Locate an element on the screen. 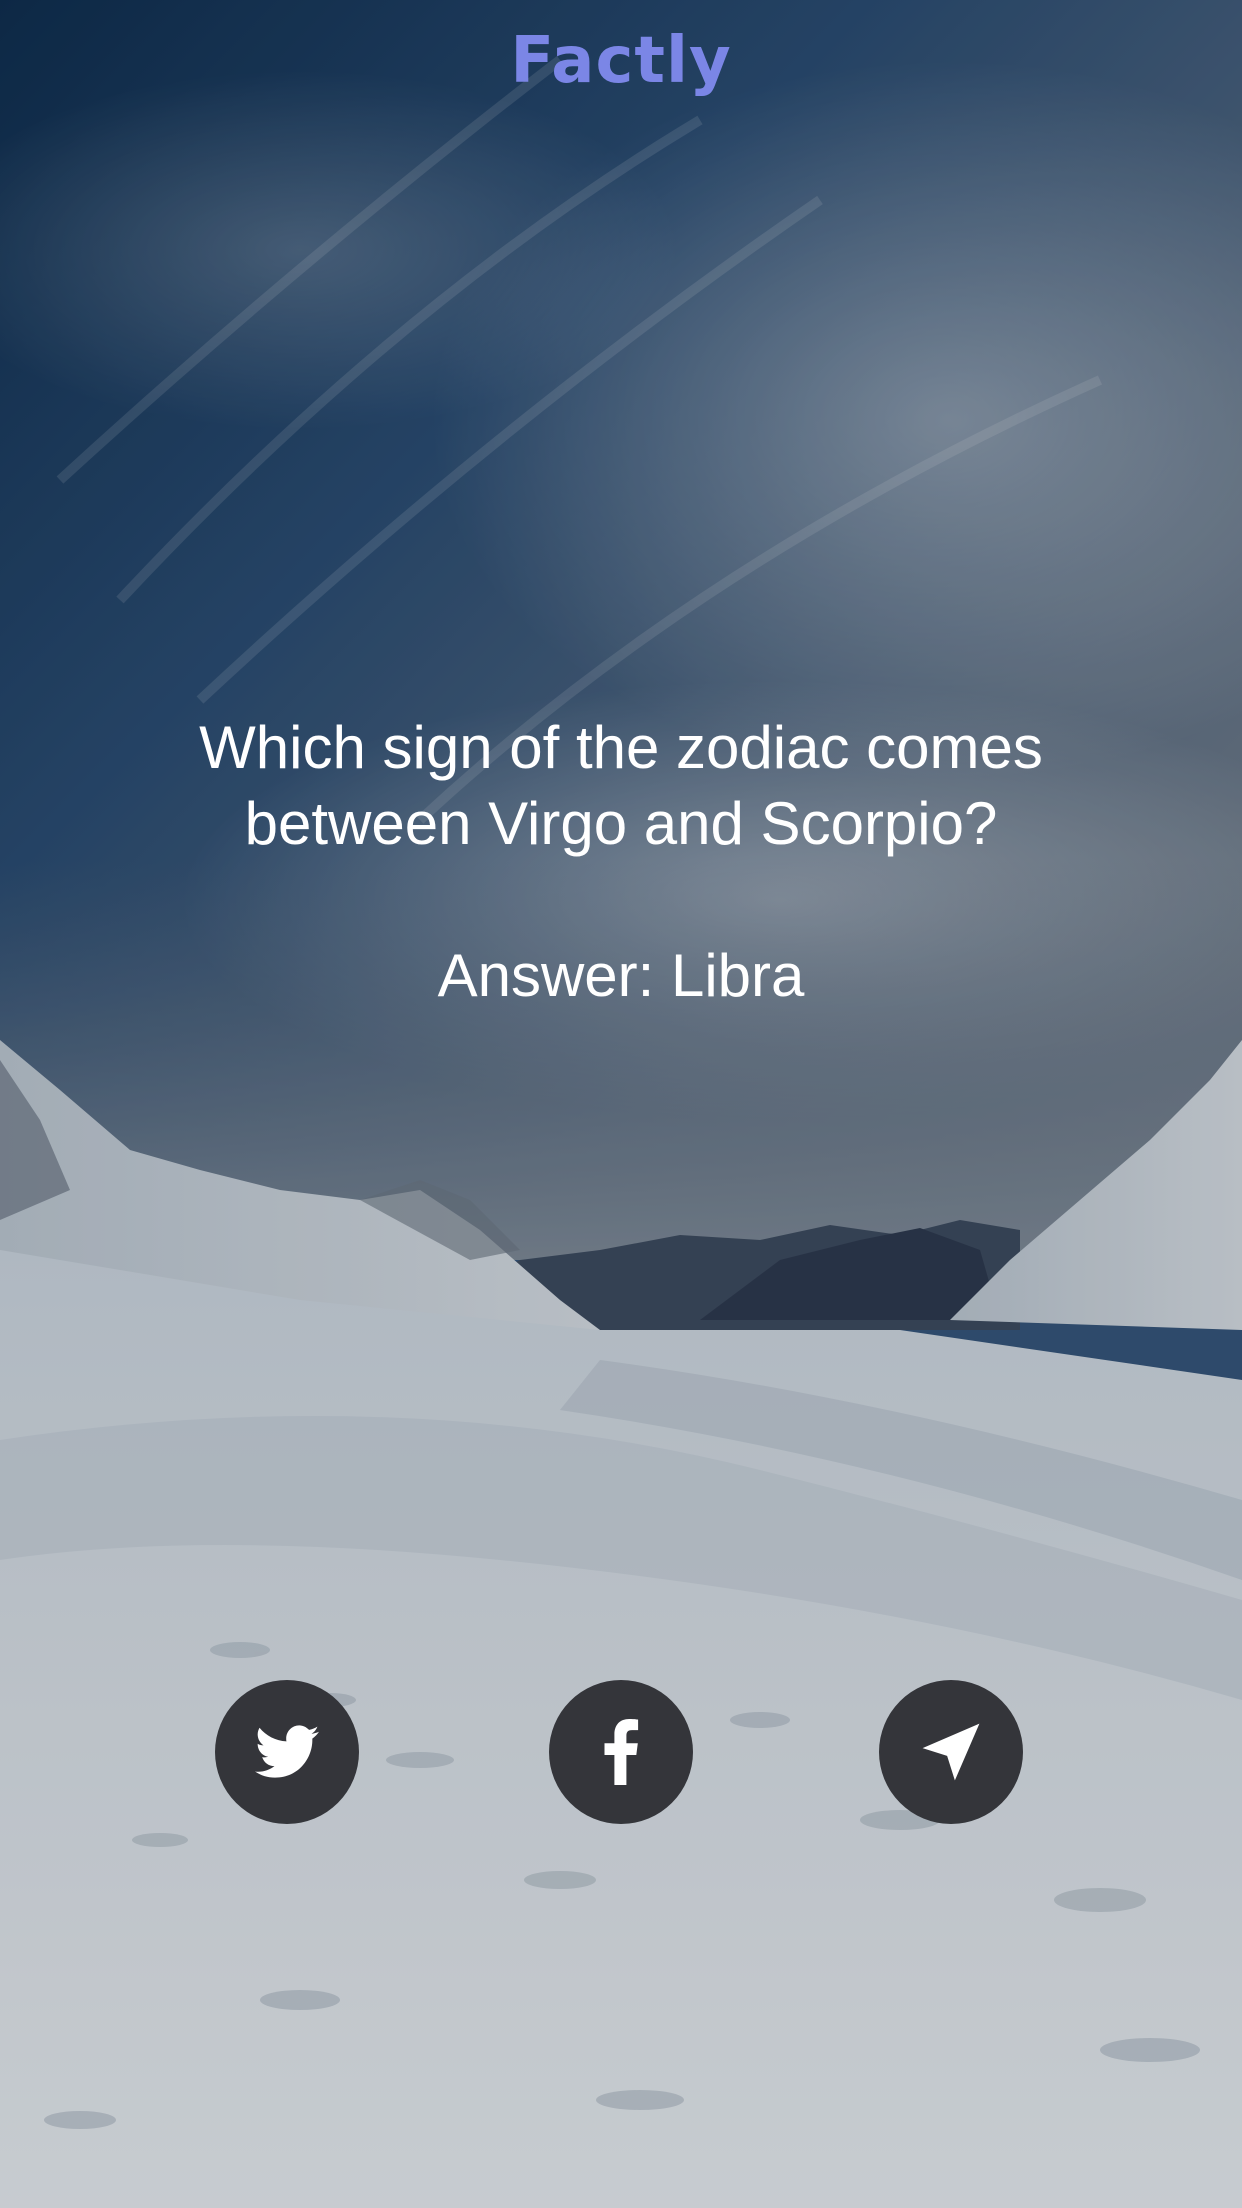 This screenshot has width=1242, height=2208. app-title: Factly is located at coordinates (621, 61).